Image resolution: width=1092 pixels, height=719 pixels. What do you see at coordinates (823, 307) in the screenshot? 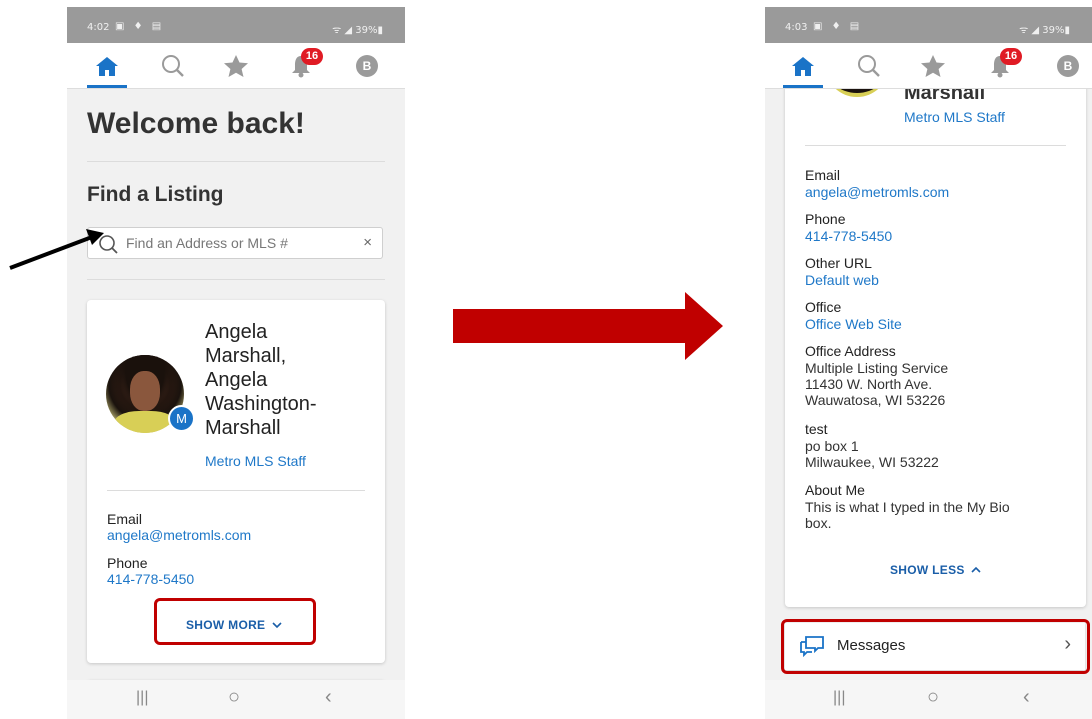
I see `office-label: Office` at bounding box center [823, 307].